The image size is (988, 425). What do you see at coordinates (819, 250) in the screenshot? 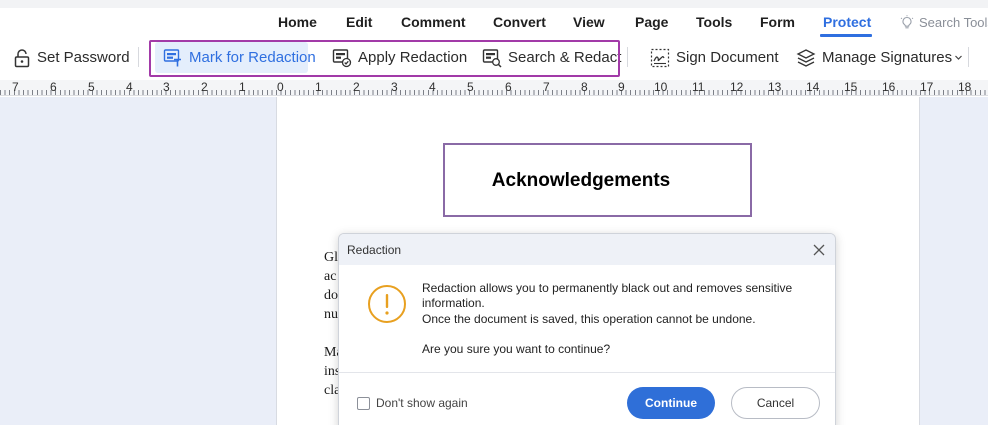
I see `close-icon` at bounding box center [819, 250].